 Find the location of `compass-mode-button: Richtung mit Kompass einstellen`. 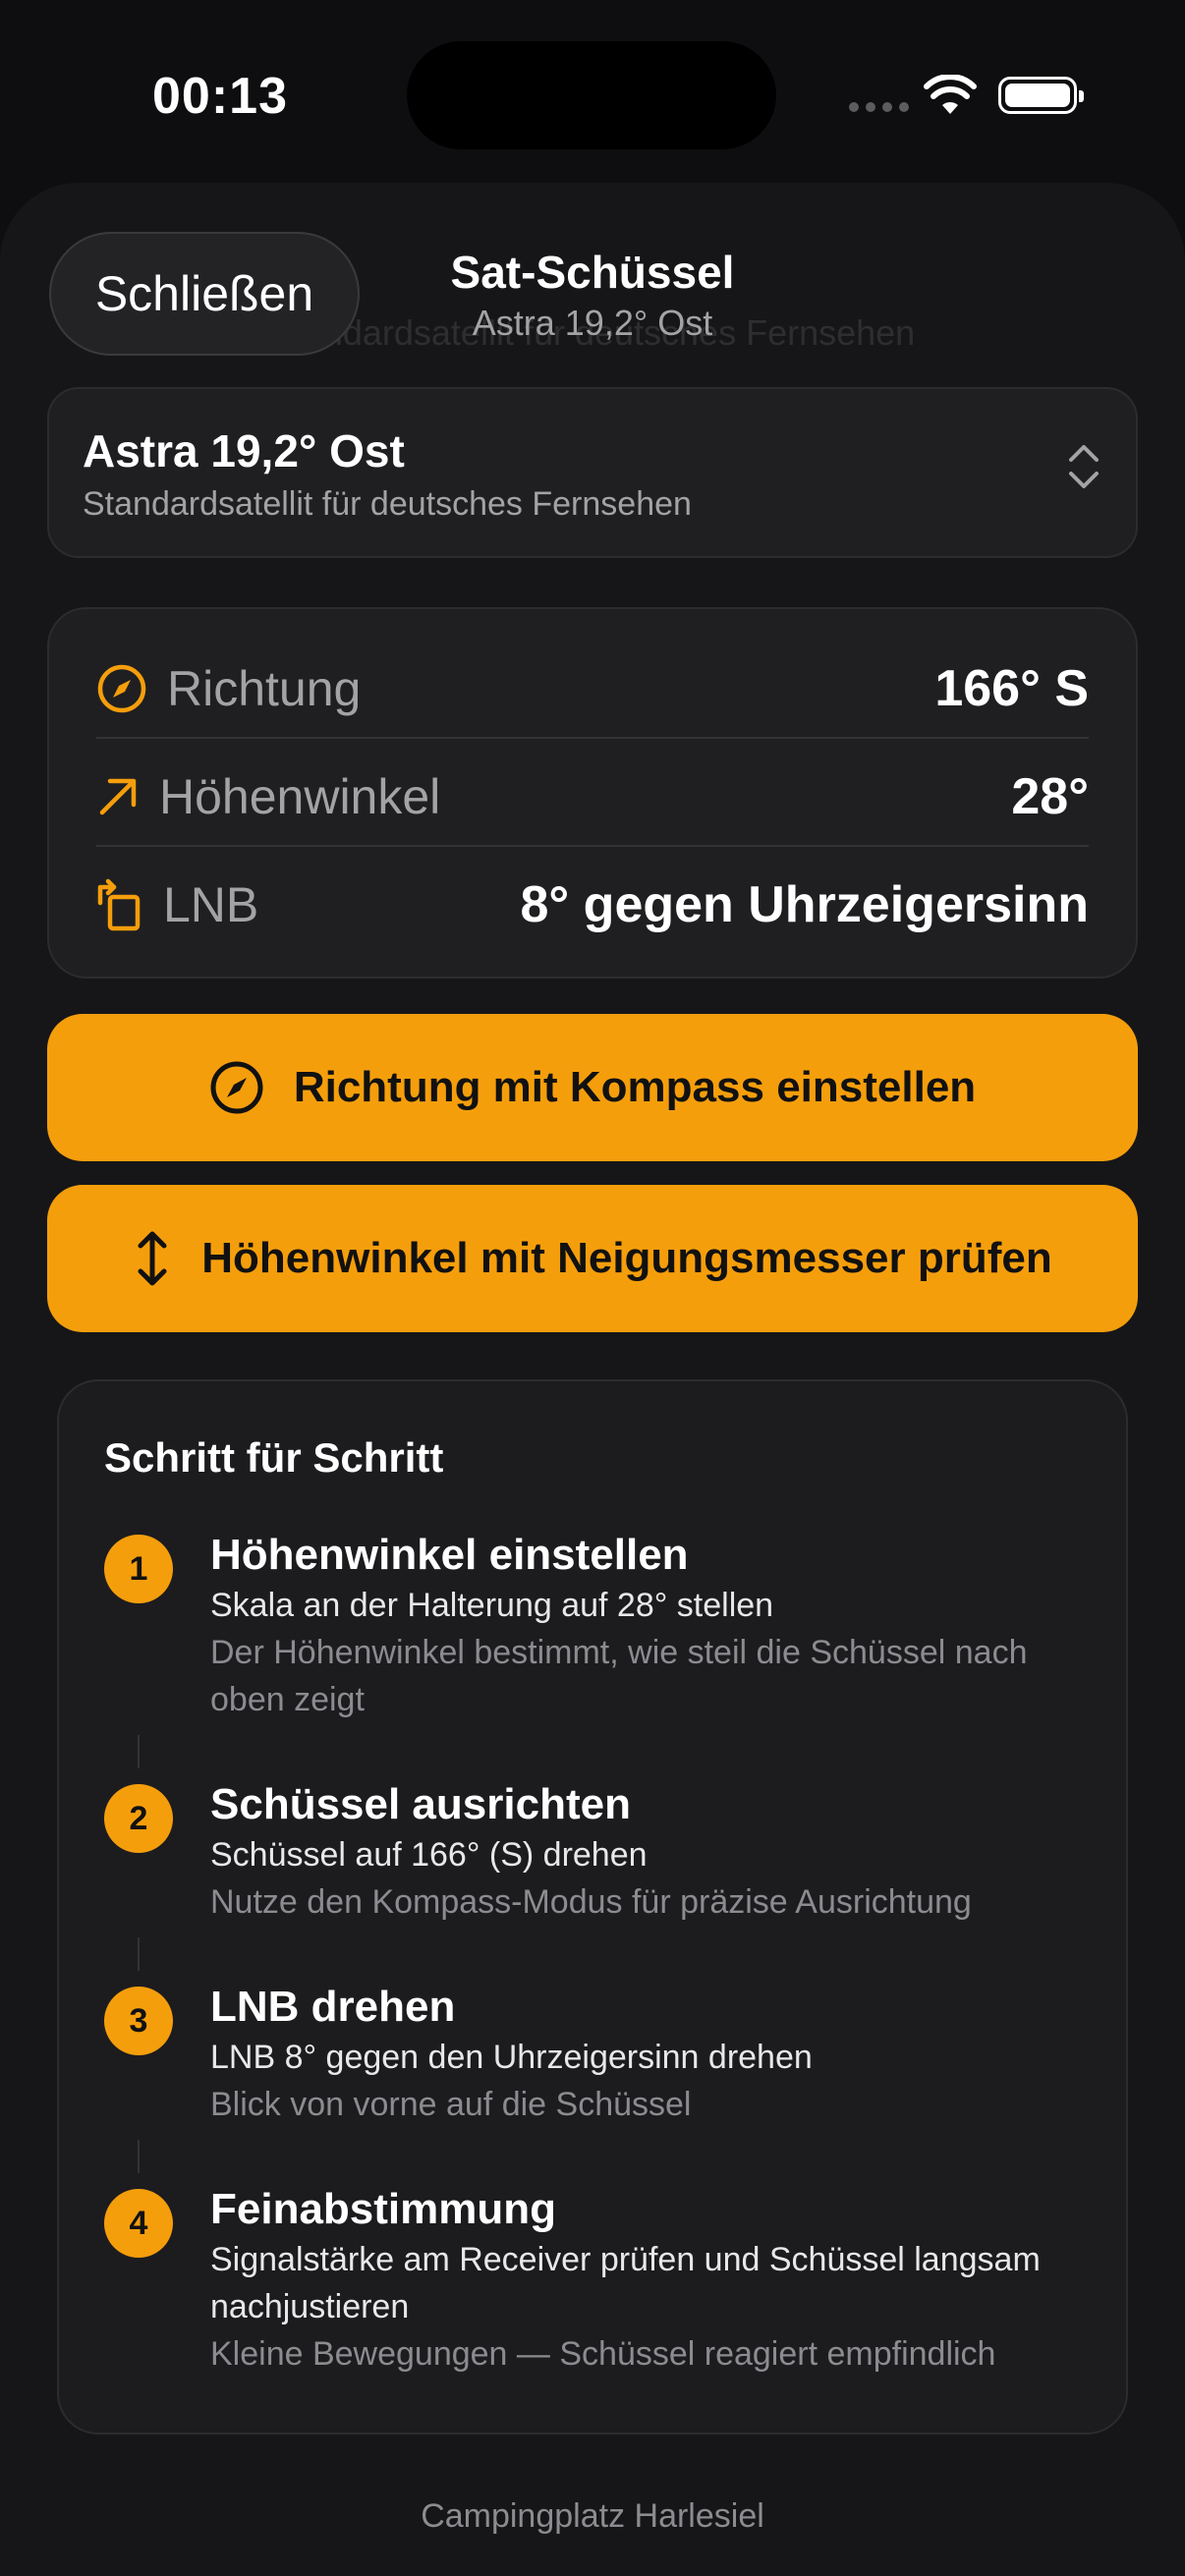

compass-mode-button: Richtung mit Kompass einstellen is located at coordinates (592, 1087).